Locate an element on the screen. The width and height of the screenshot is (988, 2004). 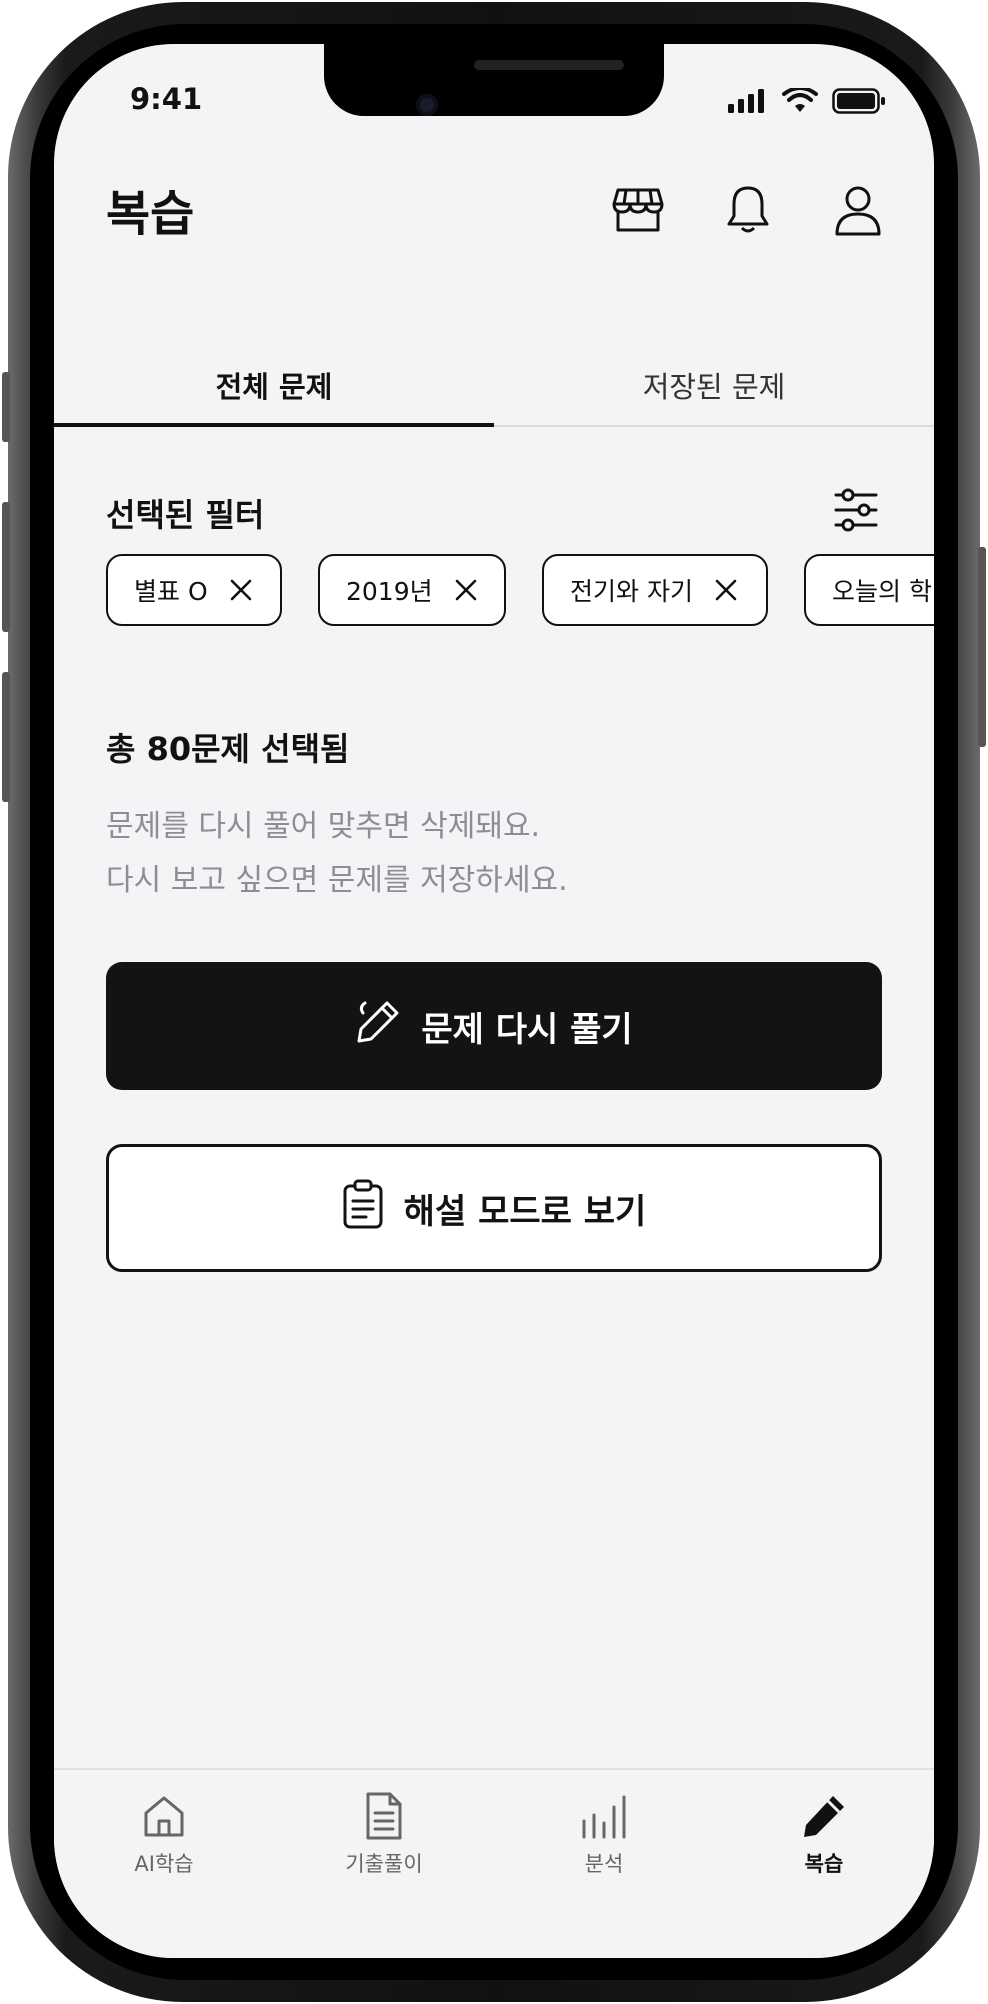
tab-all-problems: 전체 문제 is located at coordinates (274, 385).